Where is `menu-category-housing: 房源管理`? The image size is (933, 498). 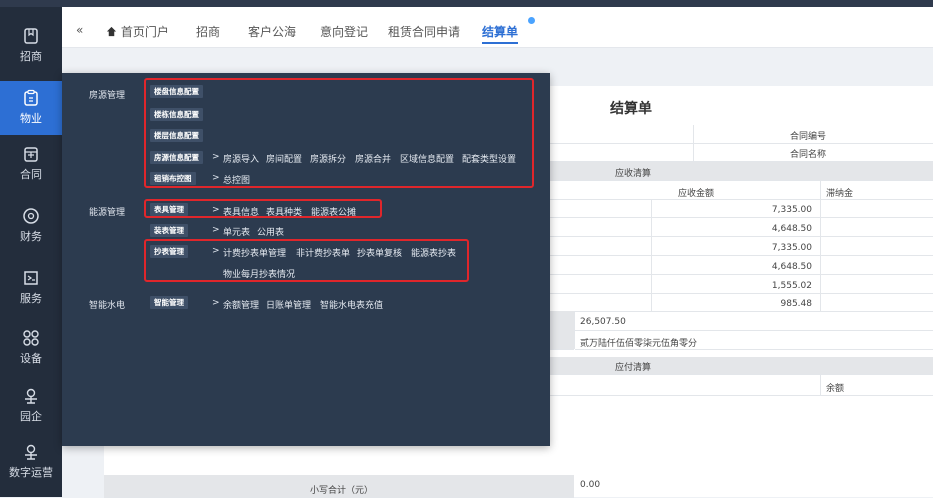 menu-category-housing: 房源管理 is located at coordinates (107, 96).